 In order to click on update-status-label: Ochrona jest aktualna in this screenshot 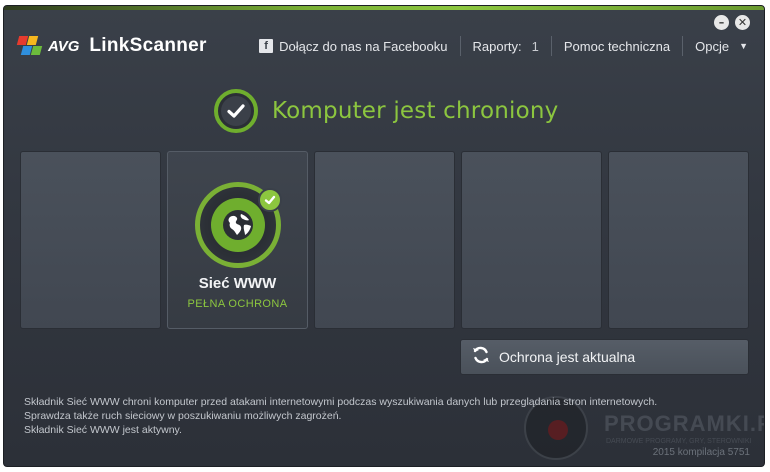, I will do `click(567, 357)`.